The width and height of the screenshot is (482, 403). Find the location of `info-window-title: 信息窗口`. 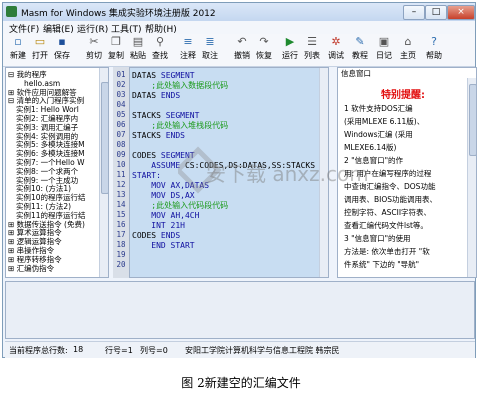

info-window-title: 信息窗口 is located at coordinates (356, 73).